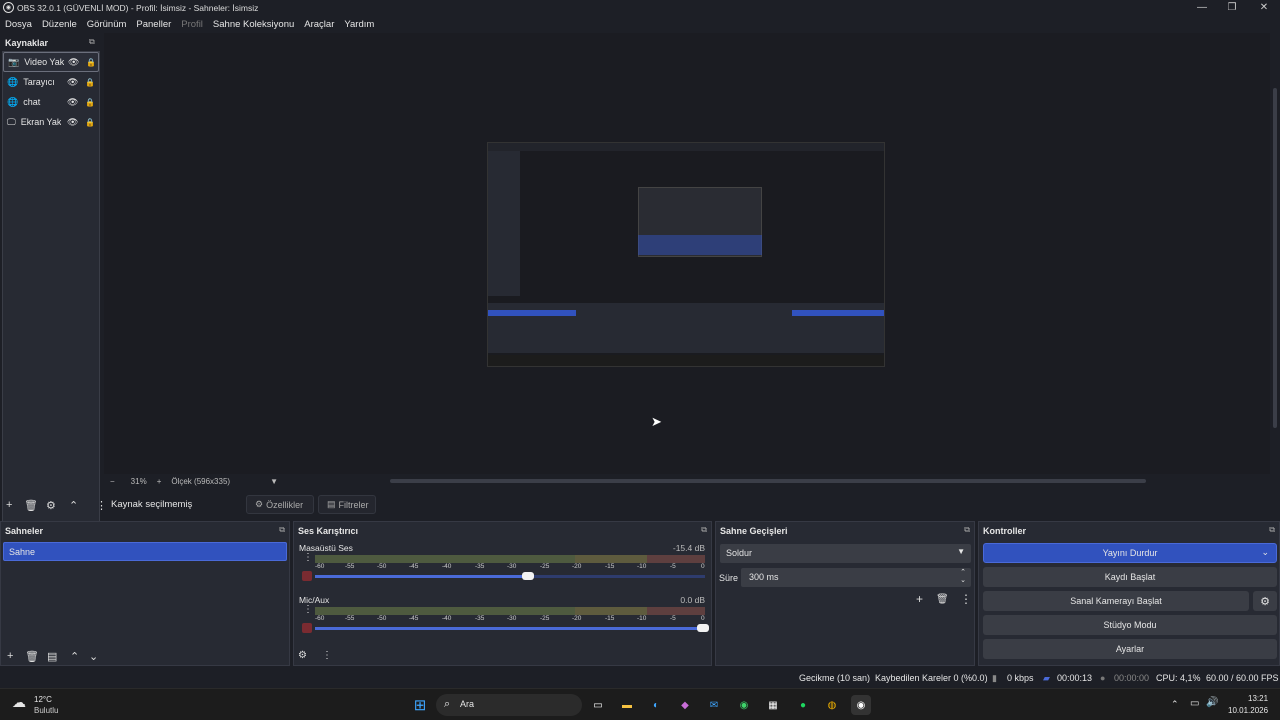  What do you see at coordinates (845, 553) in the screenshot?
I see `transition-select: Soldur ▼` at bounding box center [845, 553].